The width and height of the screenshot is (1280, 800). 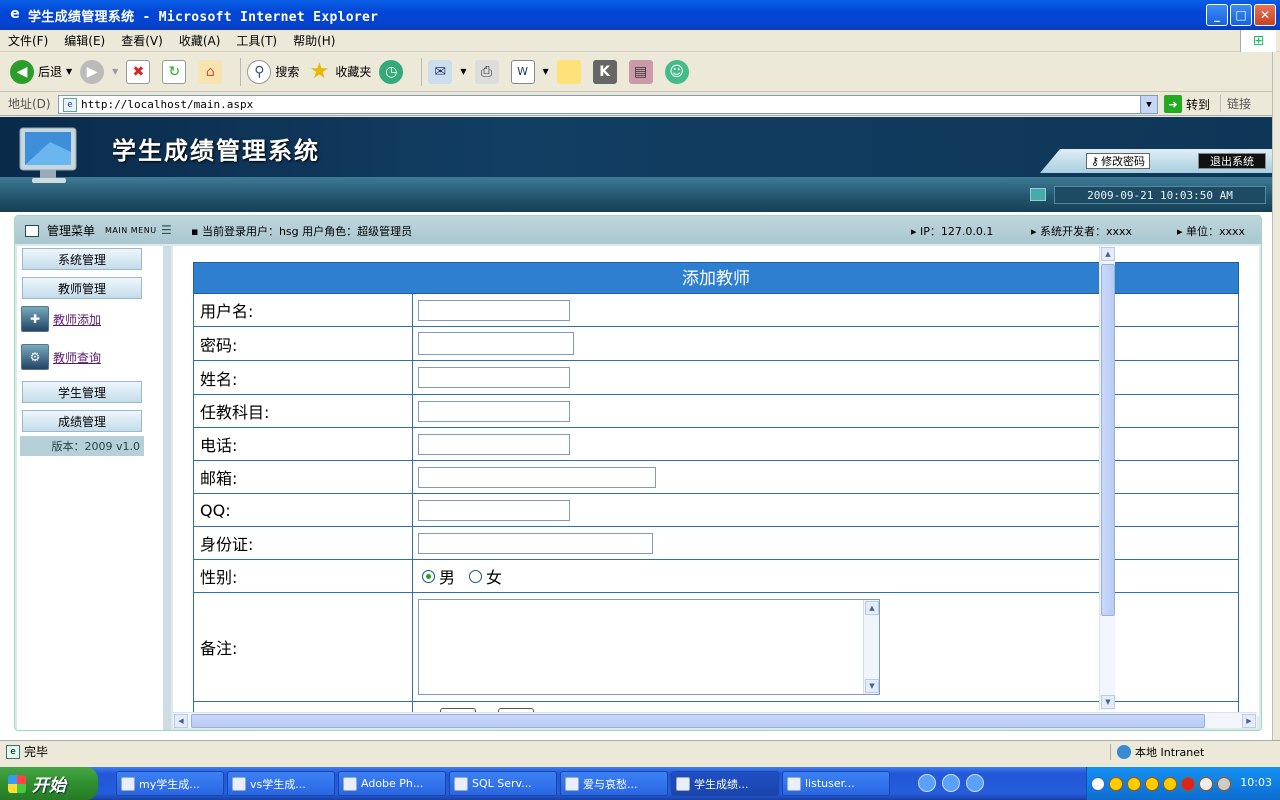 What do you see at coordinates (1217, 15) in the screenshot?
I see `minimize-button: _` at bounding box center [1217, 15].